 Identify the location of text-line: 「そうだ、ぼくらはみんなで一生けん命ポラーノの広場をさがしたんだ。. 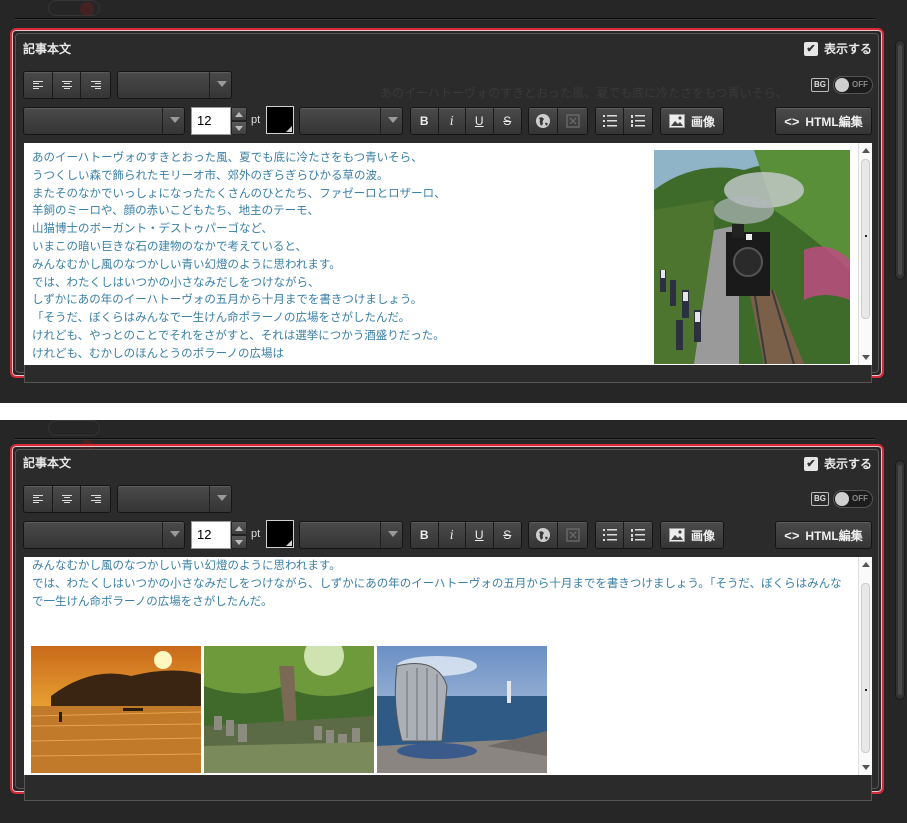
(221, 317).